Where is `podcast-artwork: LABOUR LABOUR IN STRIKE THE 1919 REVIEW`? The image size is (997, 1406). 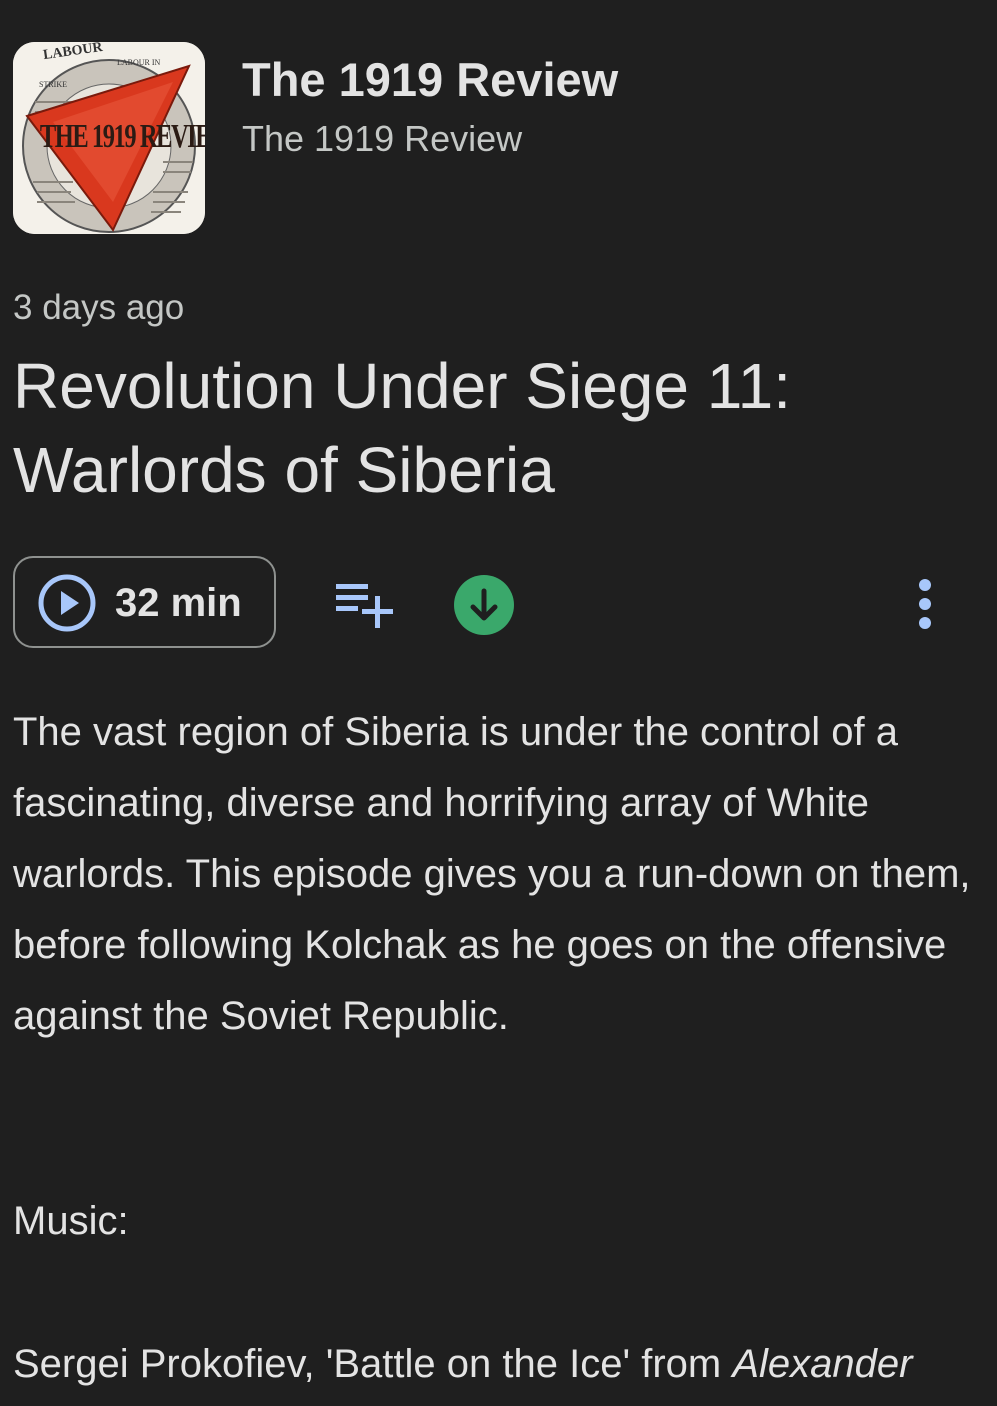 podcast-artwork: LABOUR LABOUR IN STRIKE THE 1919 REVIEW is located at coordinates (109, 138).